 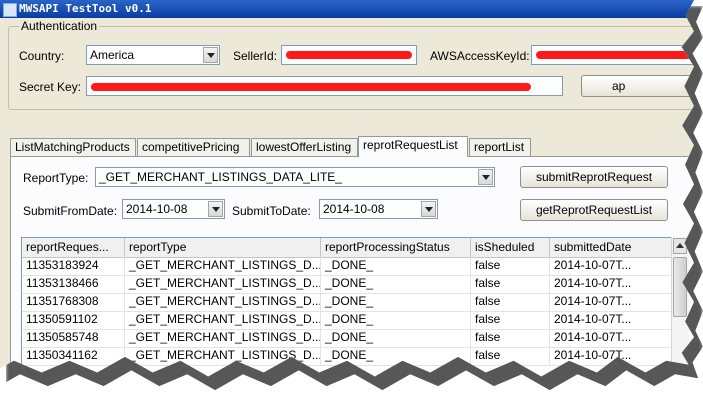 I want to click on submit-from-date-picker: 2014-10-08, so click(x=173, y=209).